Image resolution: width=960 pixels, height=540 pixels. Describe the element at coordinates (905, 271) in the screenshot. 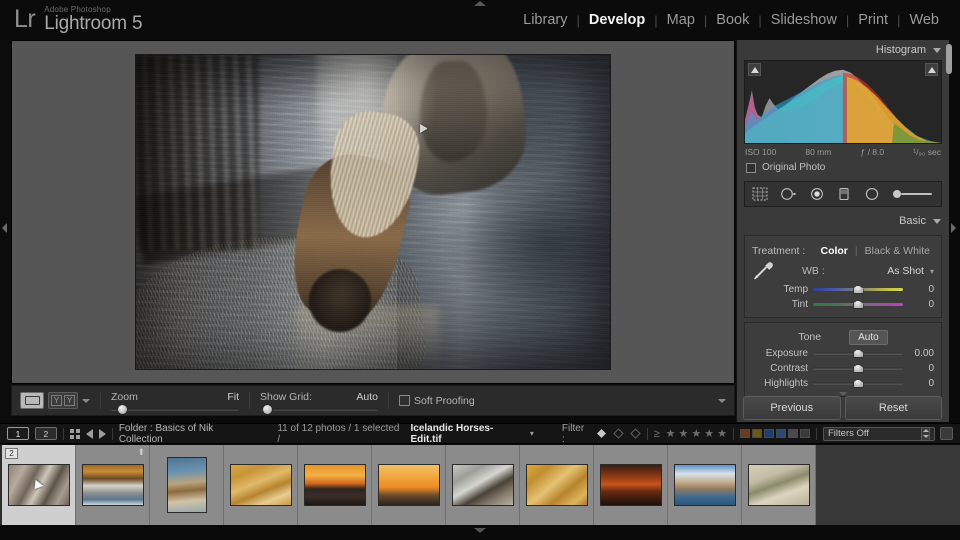

I see `wb-preset-value: As Shot` at that location.